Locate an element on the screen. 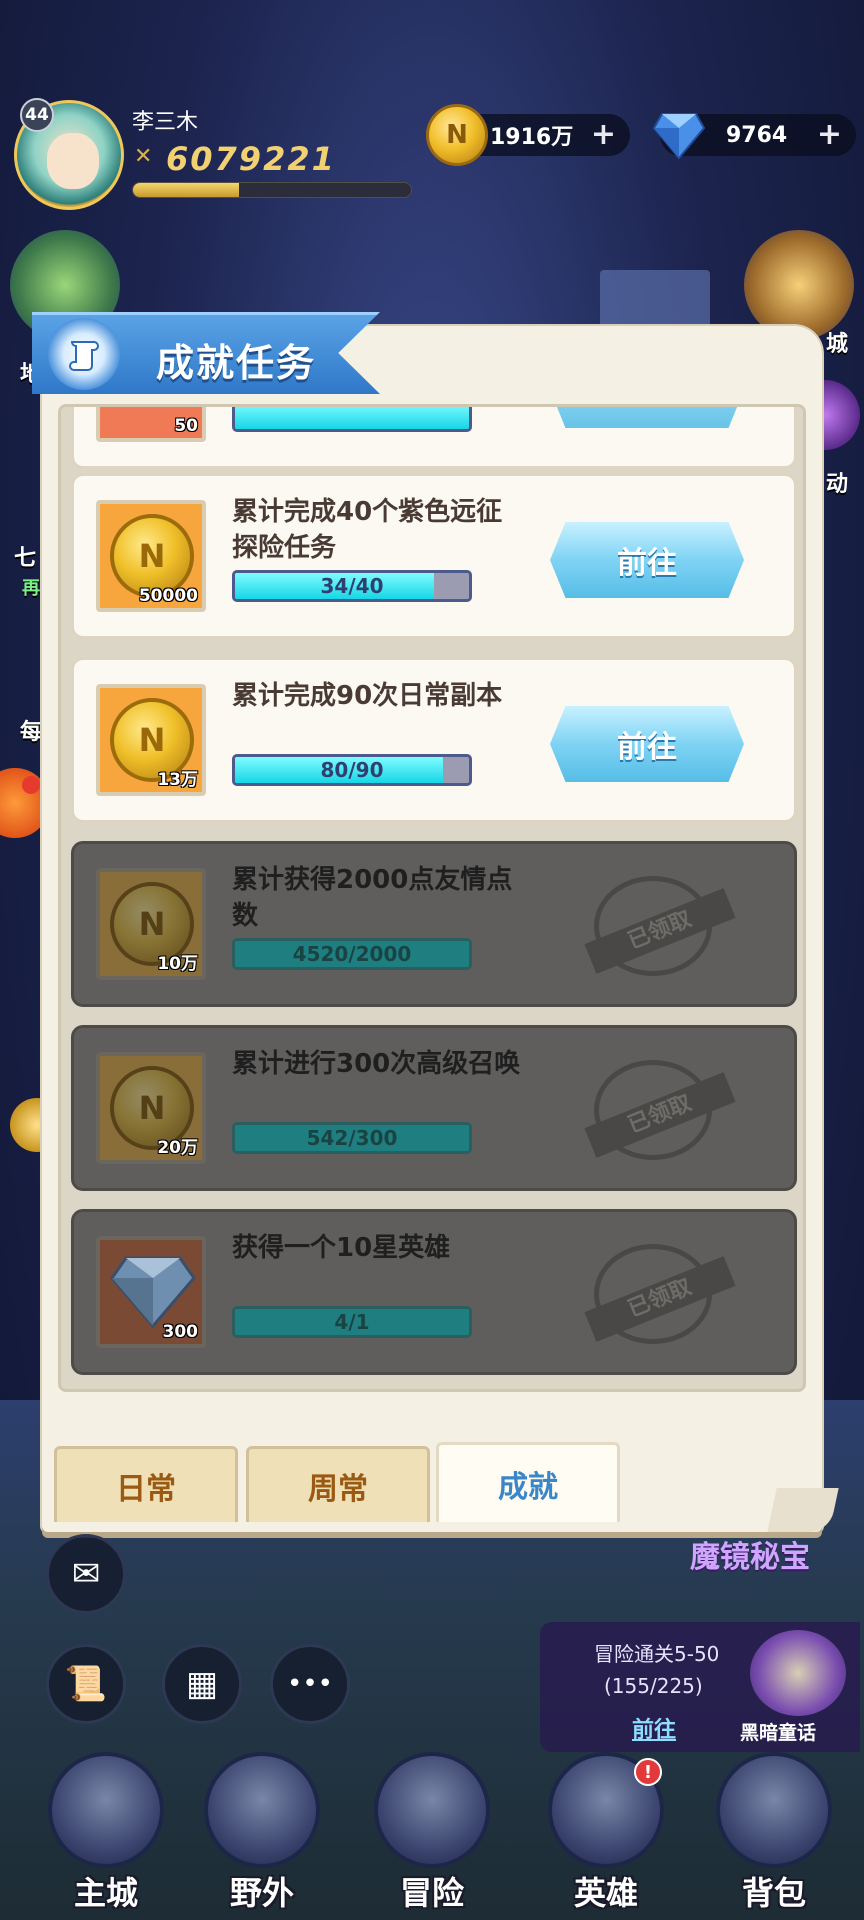  quest-progress: (155/225) is located at coordinates (653, 1686).